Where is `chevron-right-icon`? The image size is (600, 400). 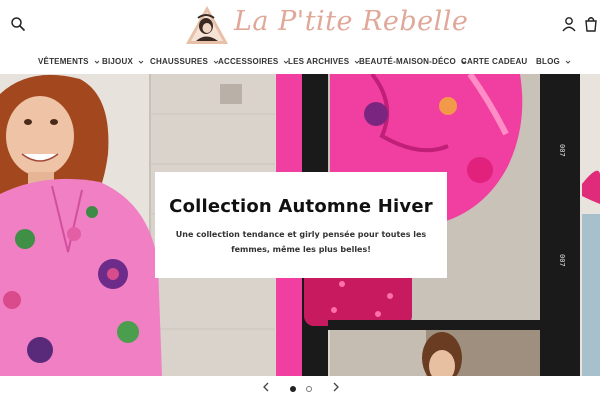
chevron-right-icon is located at coordinates (336, 387).